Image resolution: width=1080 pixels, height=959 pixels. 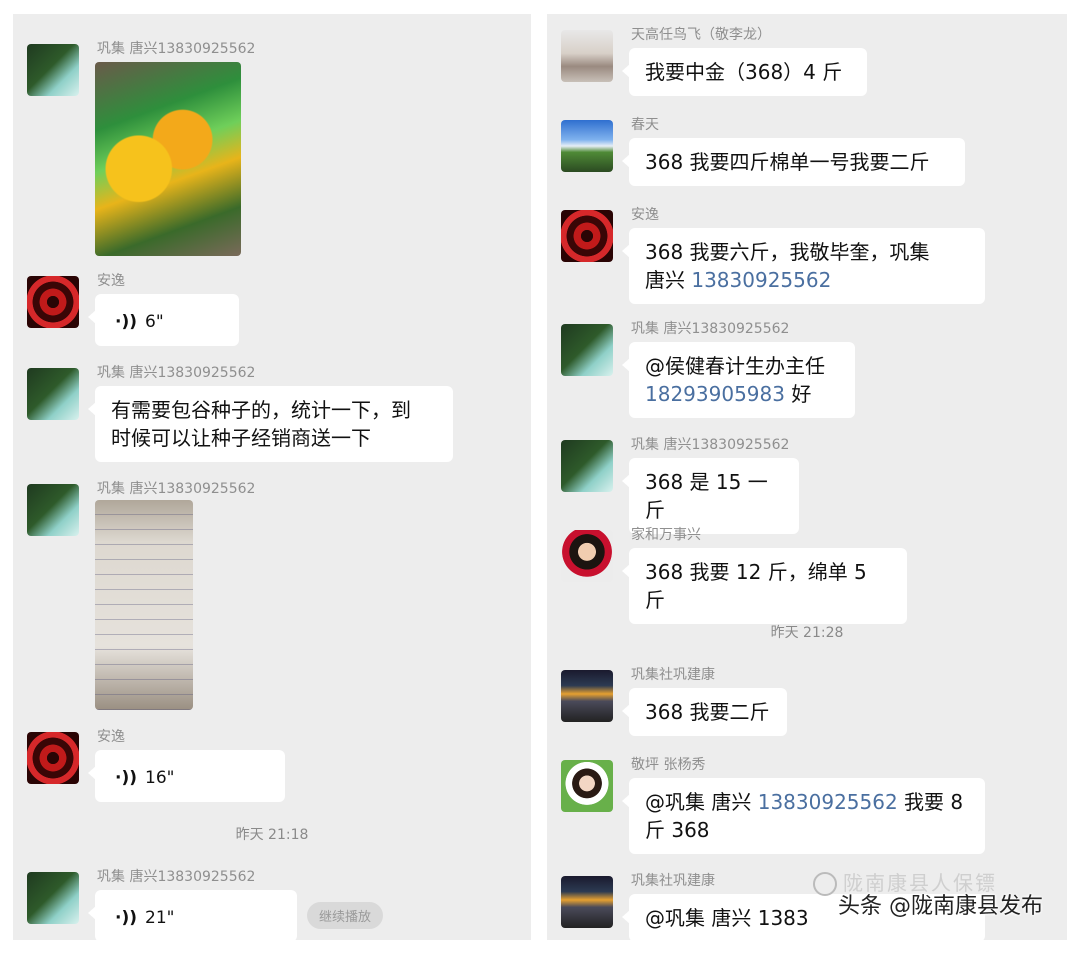 I want to click on message-text-line: 唐兴, so click(x=668, y=280).